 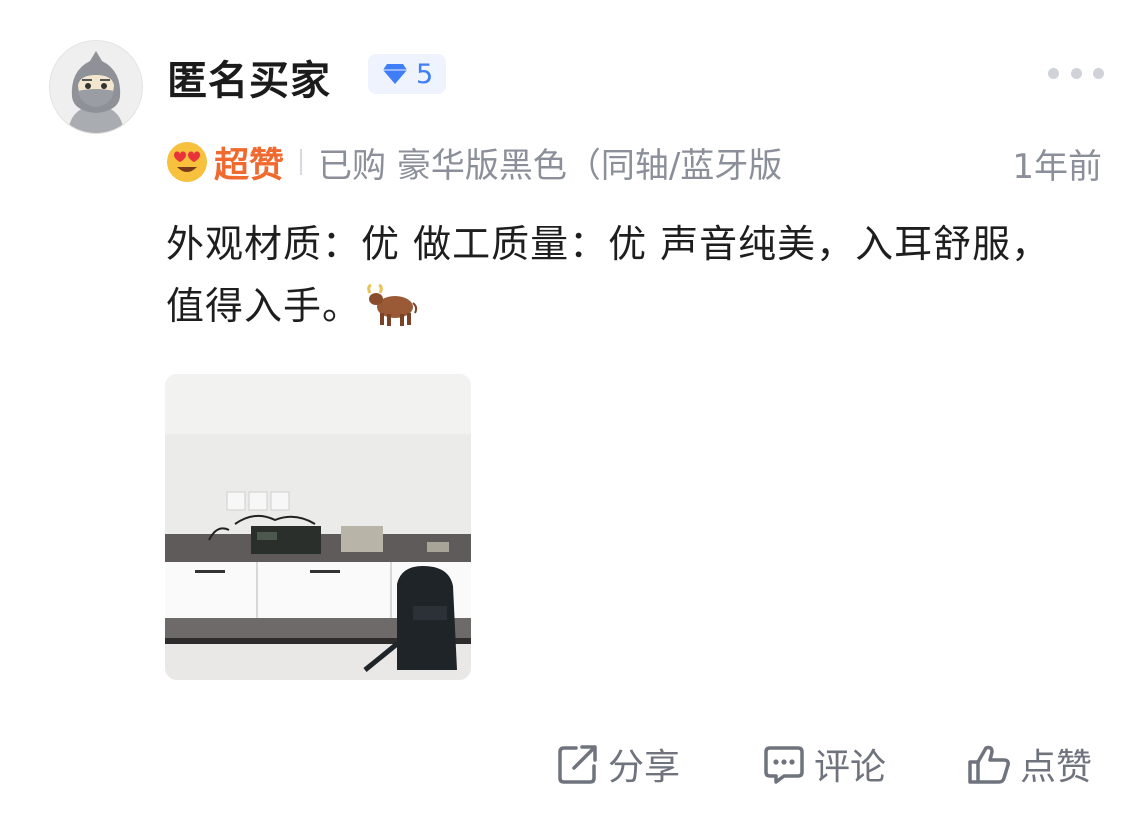 I want to click on divider, so click(x=301, y=162).